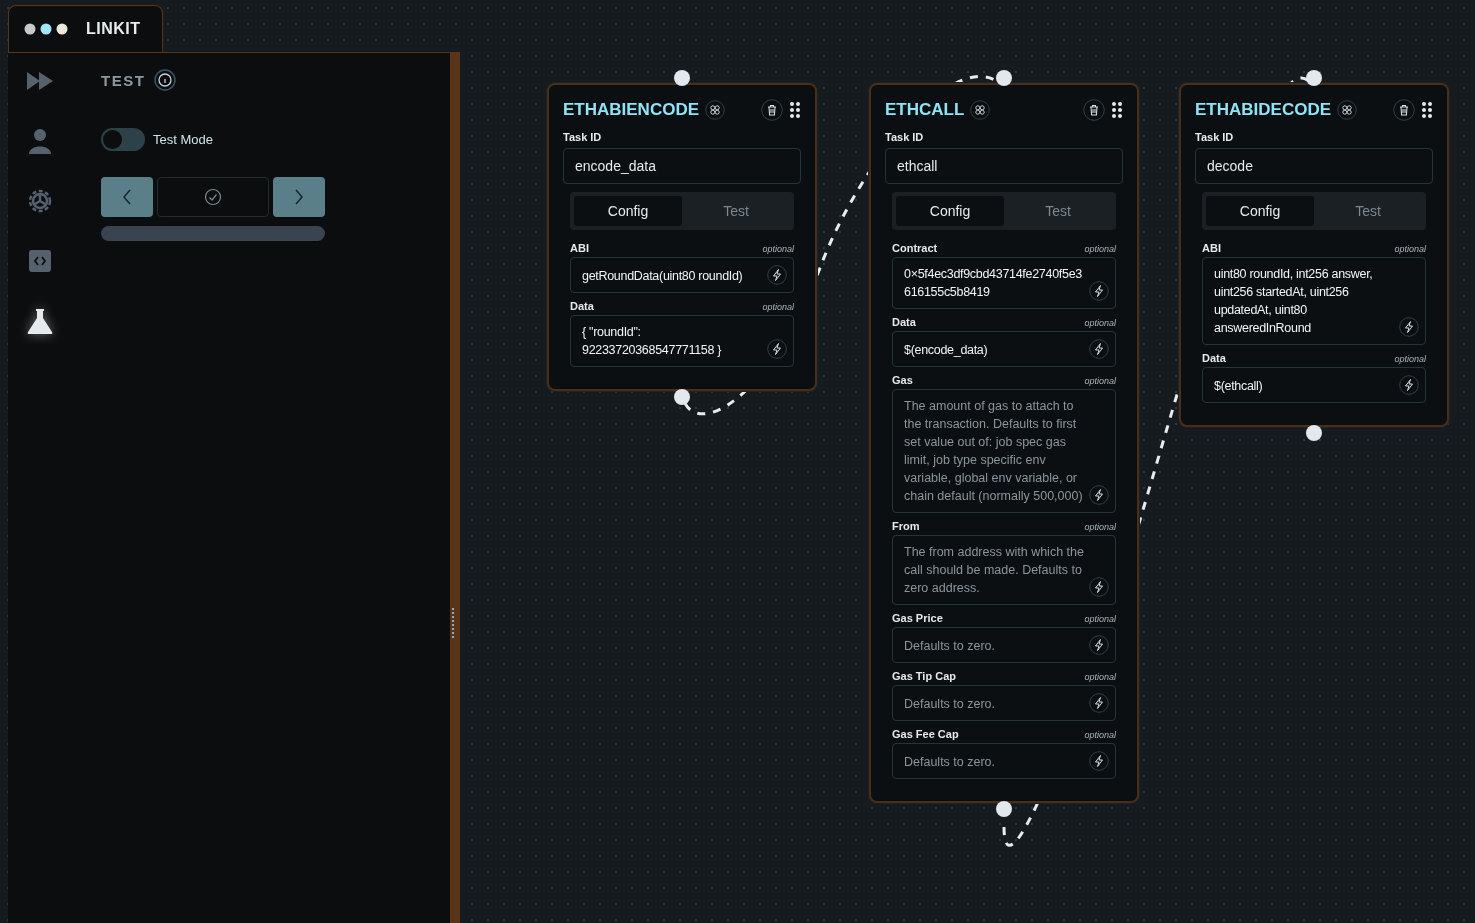 The width and height of the screenshot is (1475, 923). I want to click on task-node-card: ETHABIENCODE Task ID encode_data Config Test ABI optional getRoundData(uint80 roundId) Data optional { "roundId": 92233720368547771158 }, so click(682, 237).